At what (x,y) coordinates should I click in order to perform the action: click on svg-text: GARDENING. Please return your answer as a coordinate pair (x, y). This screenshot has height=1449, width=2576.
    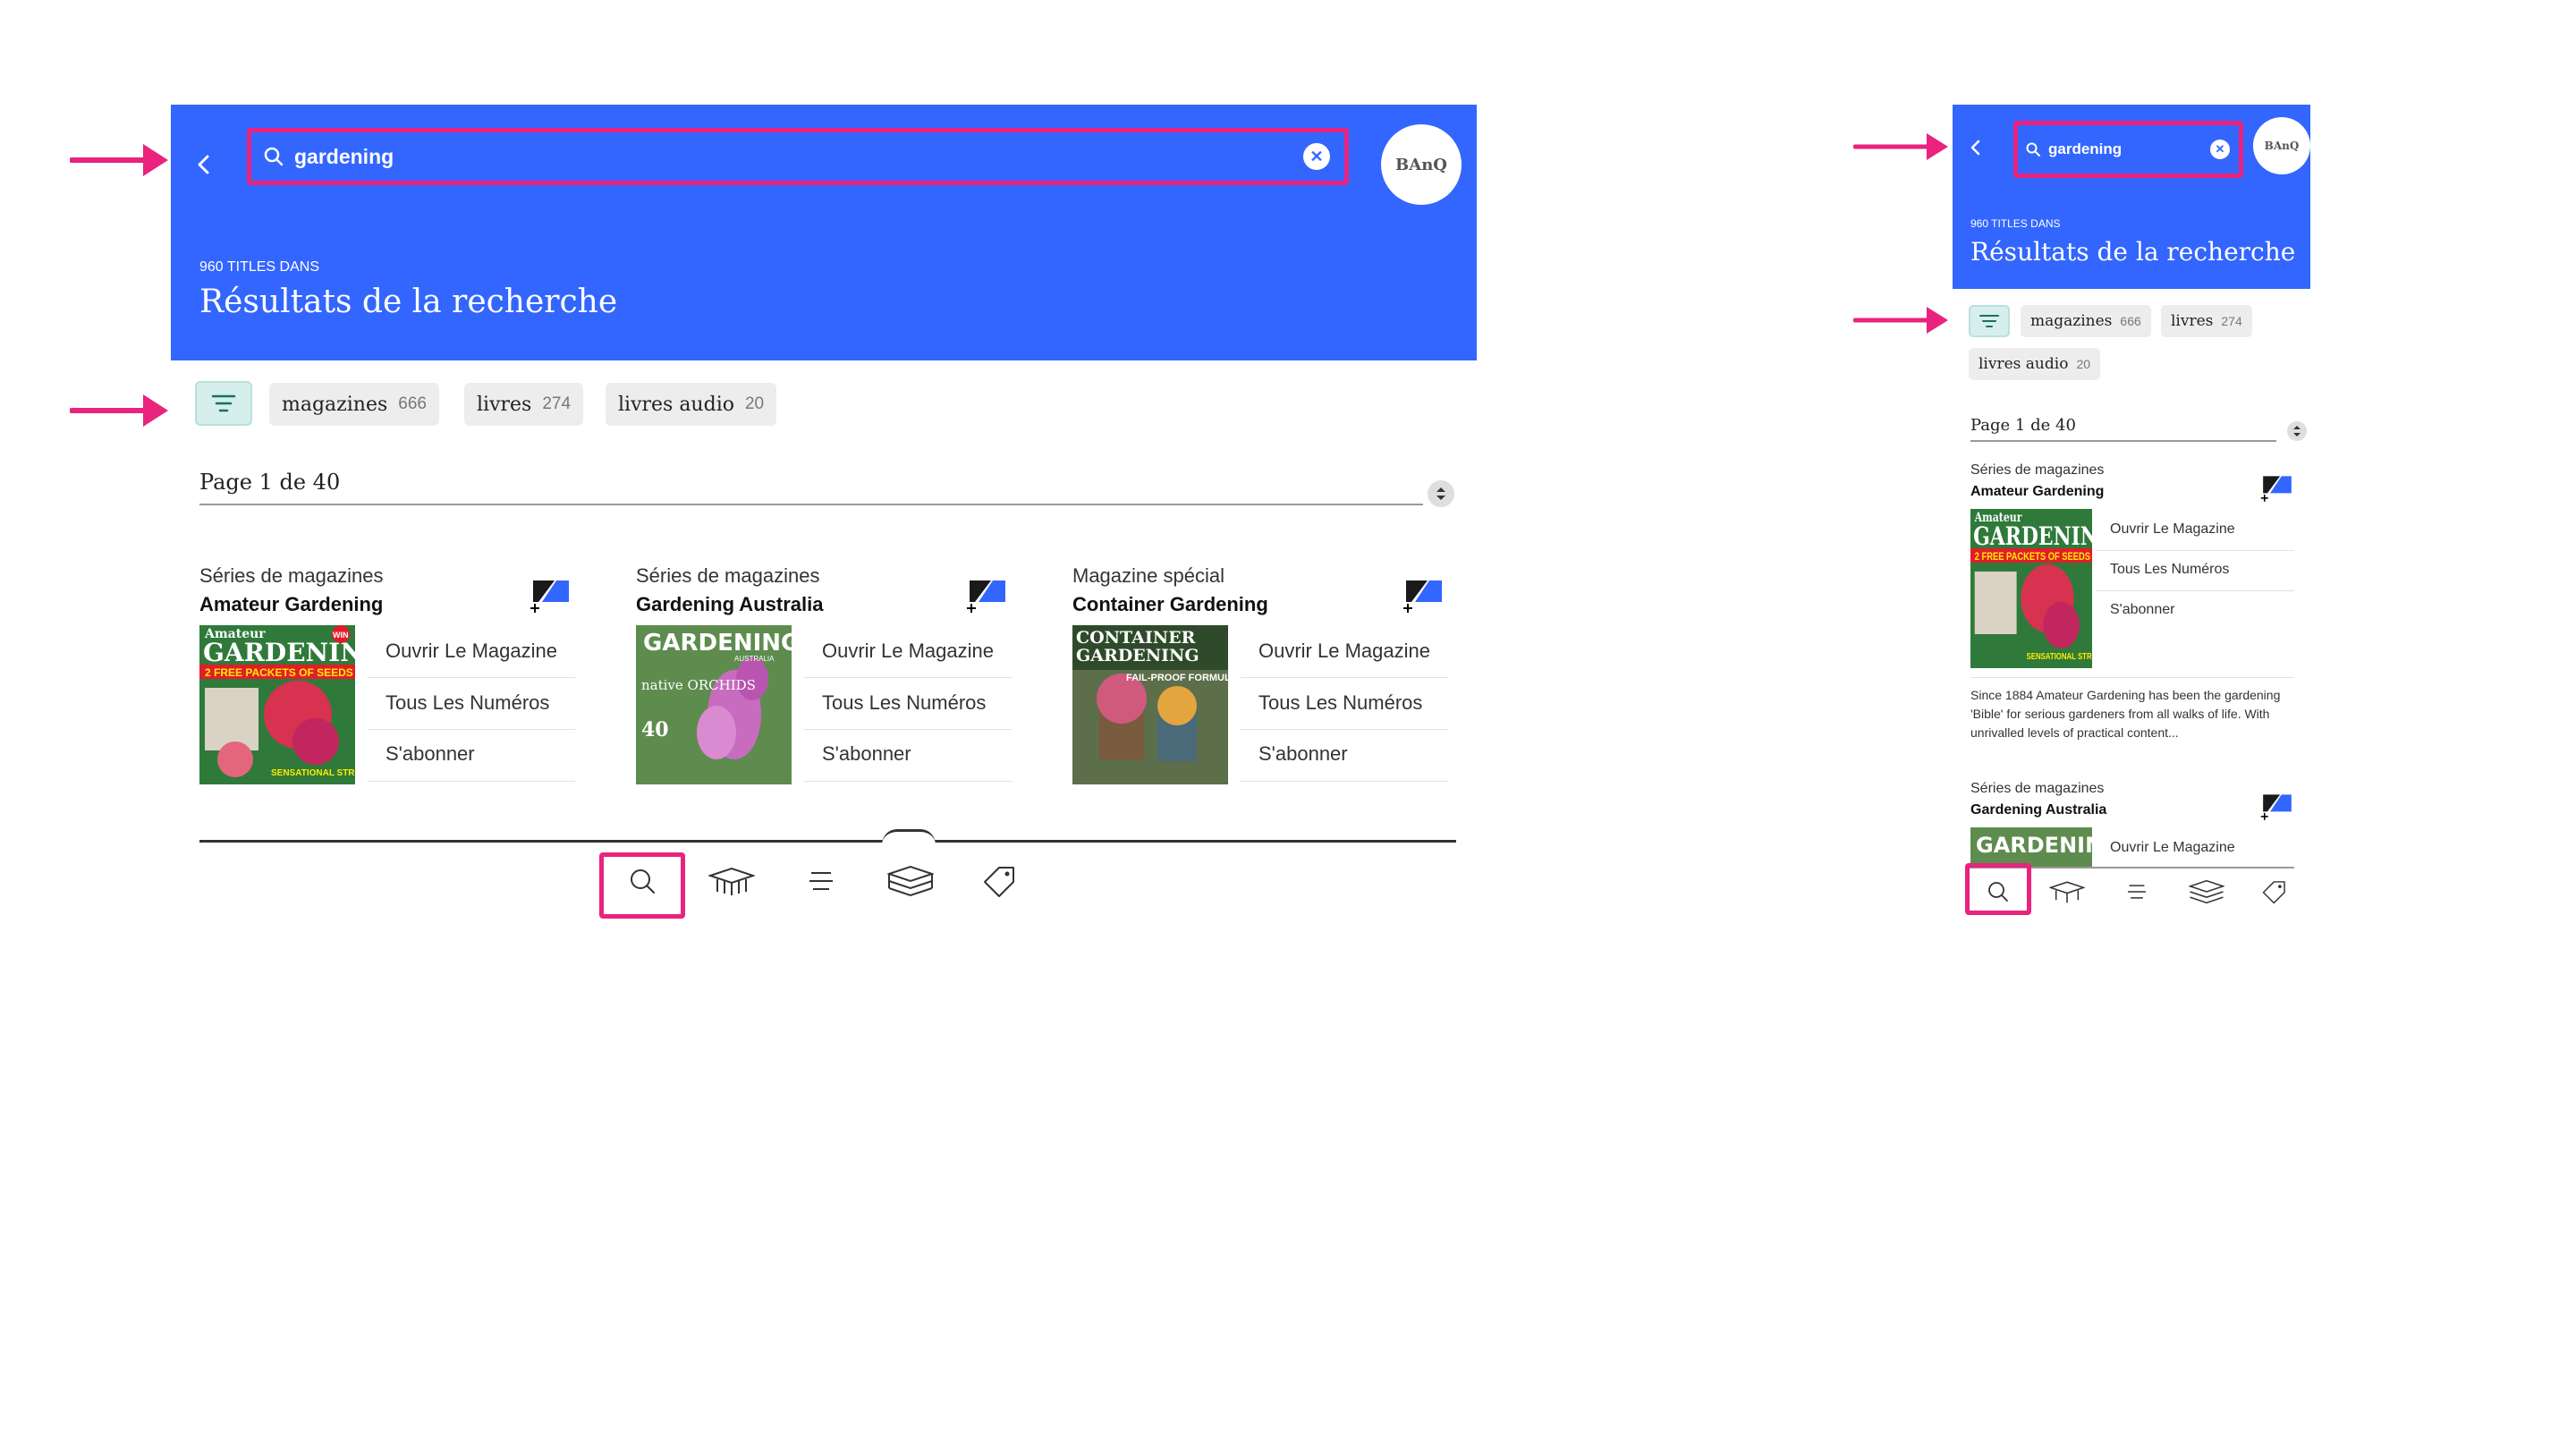
    Looking at the image, I should click on (717, 643).